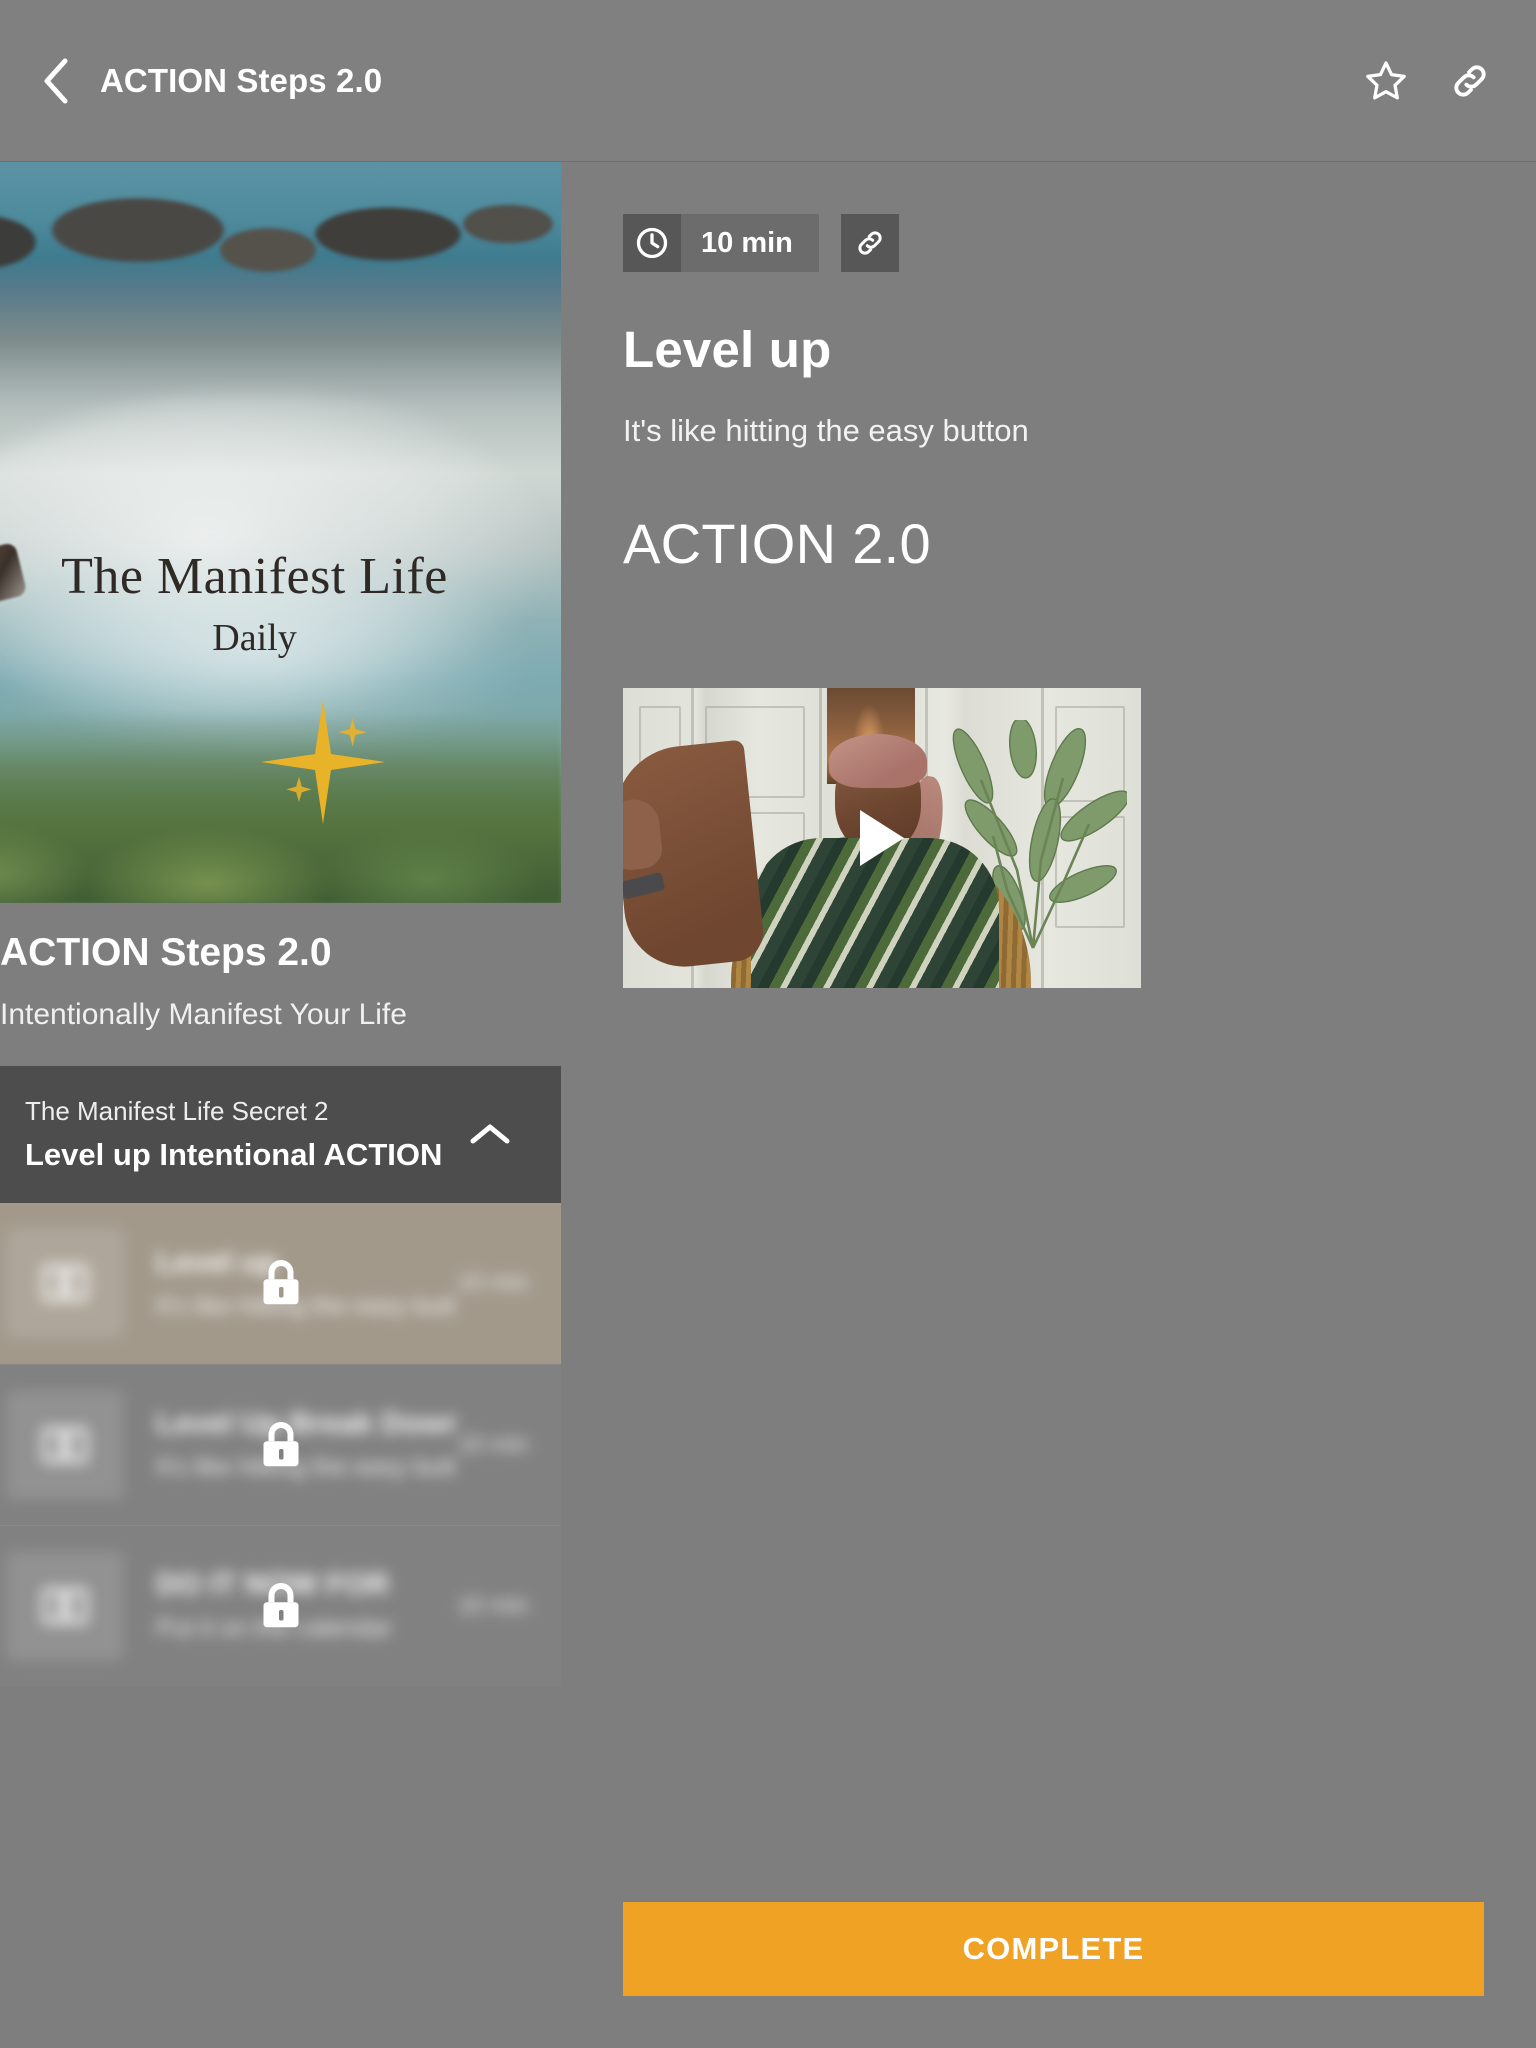 Image resolution: width=1536 pixels, height=2048 pixels. I want to click on lesson-title: DO IT NOW FOR, so click(273, 1585).